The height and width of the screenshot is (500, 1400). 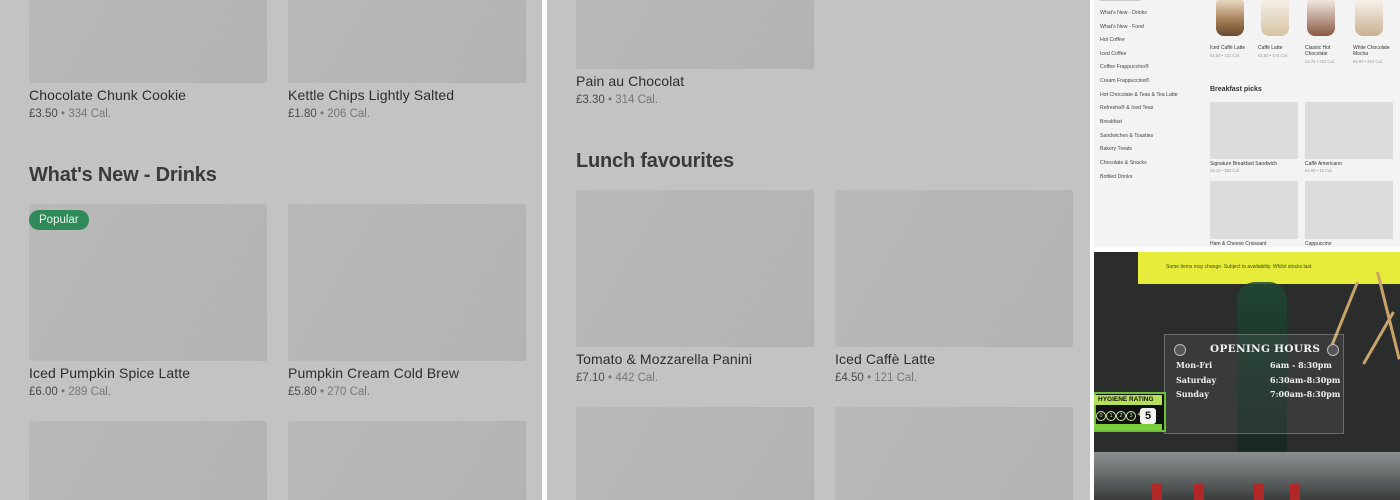 What do you see at coordinates (1123, 163) in the screenshot?
I see `sidebar-item: Chocolate & Snacks` at bounding box center [1123, 163].